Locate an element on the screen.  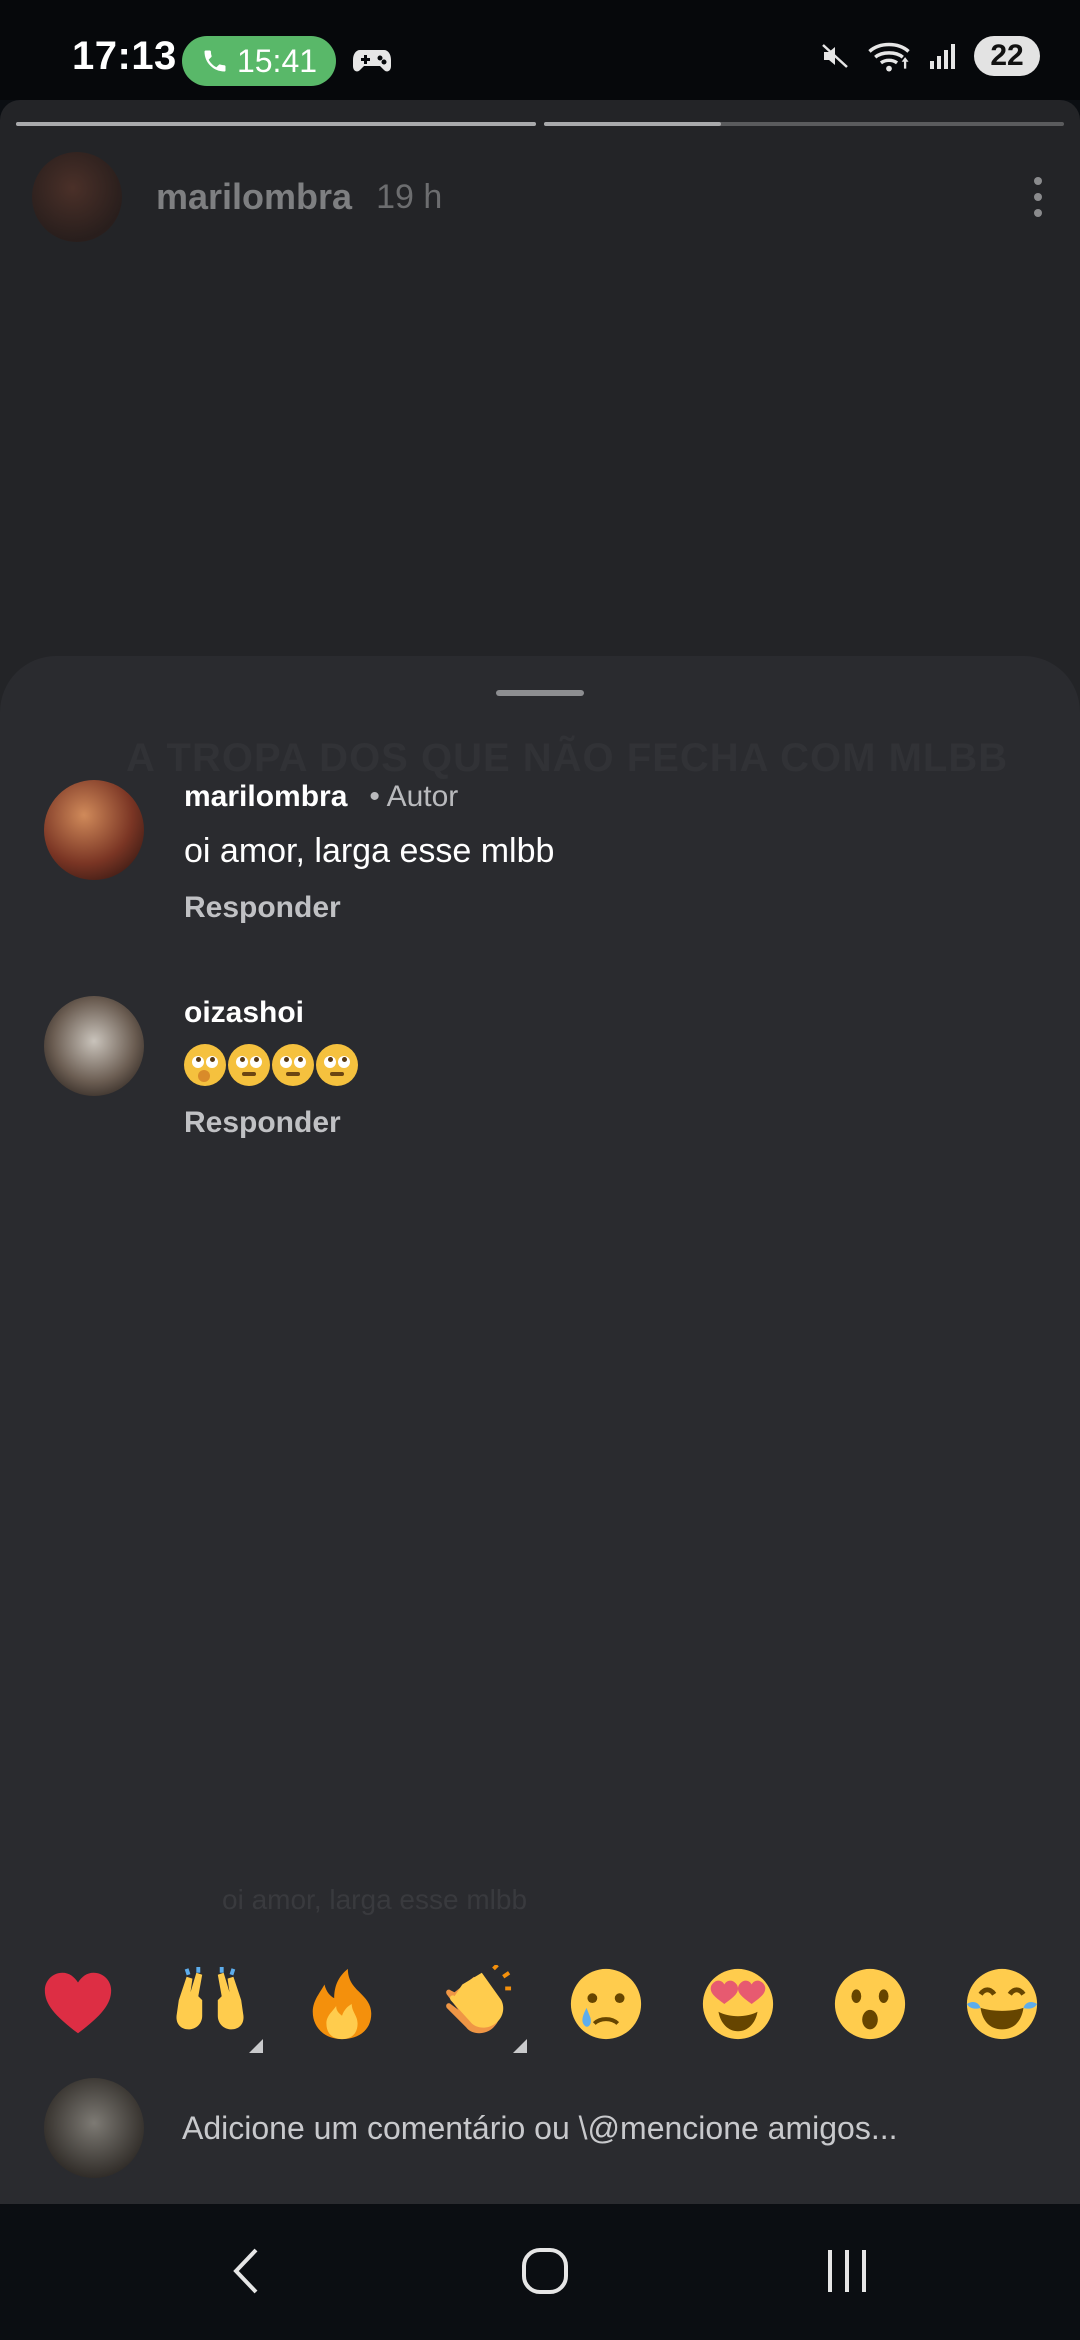
surprised-face-icon is located at coordinates (870, 2004).